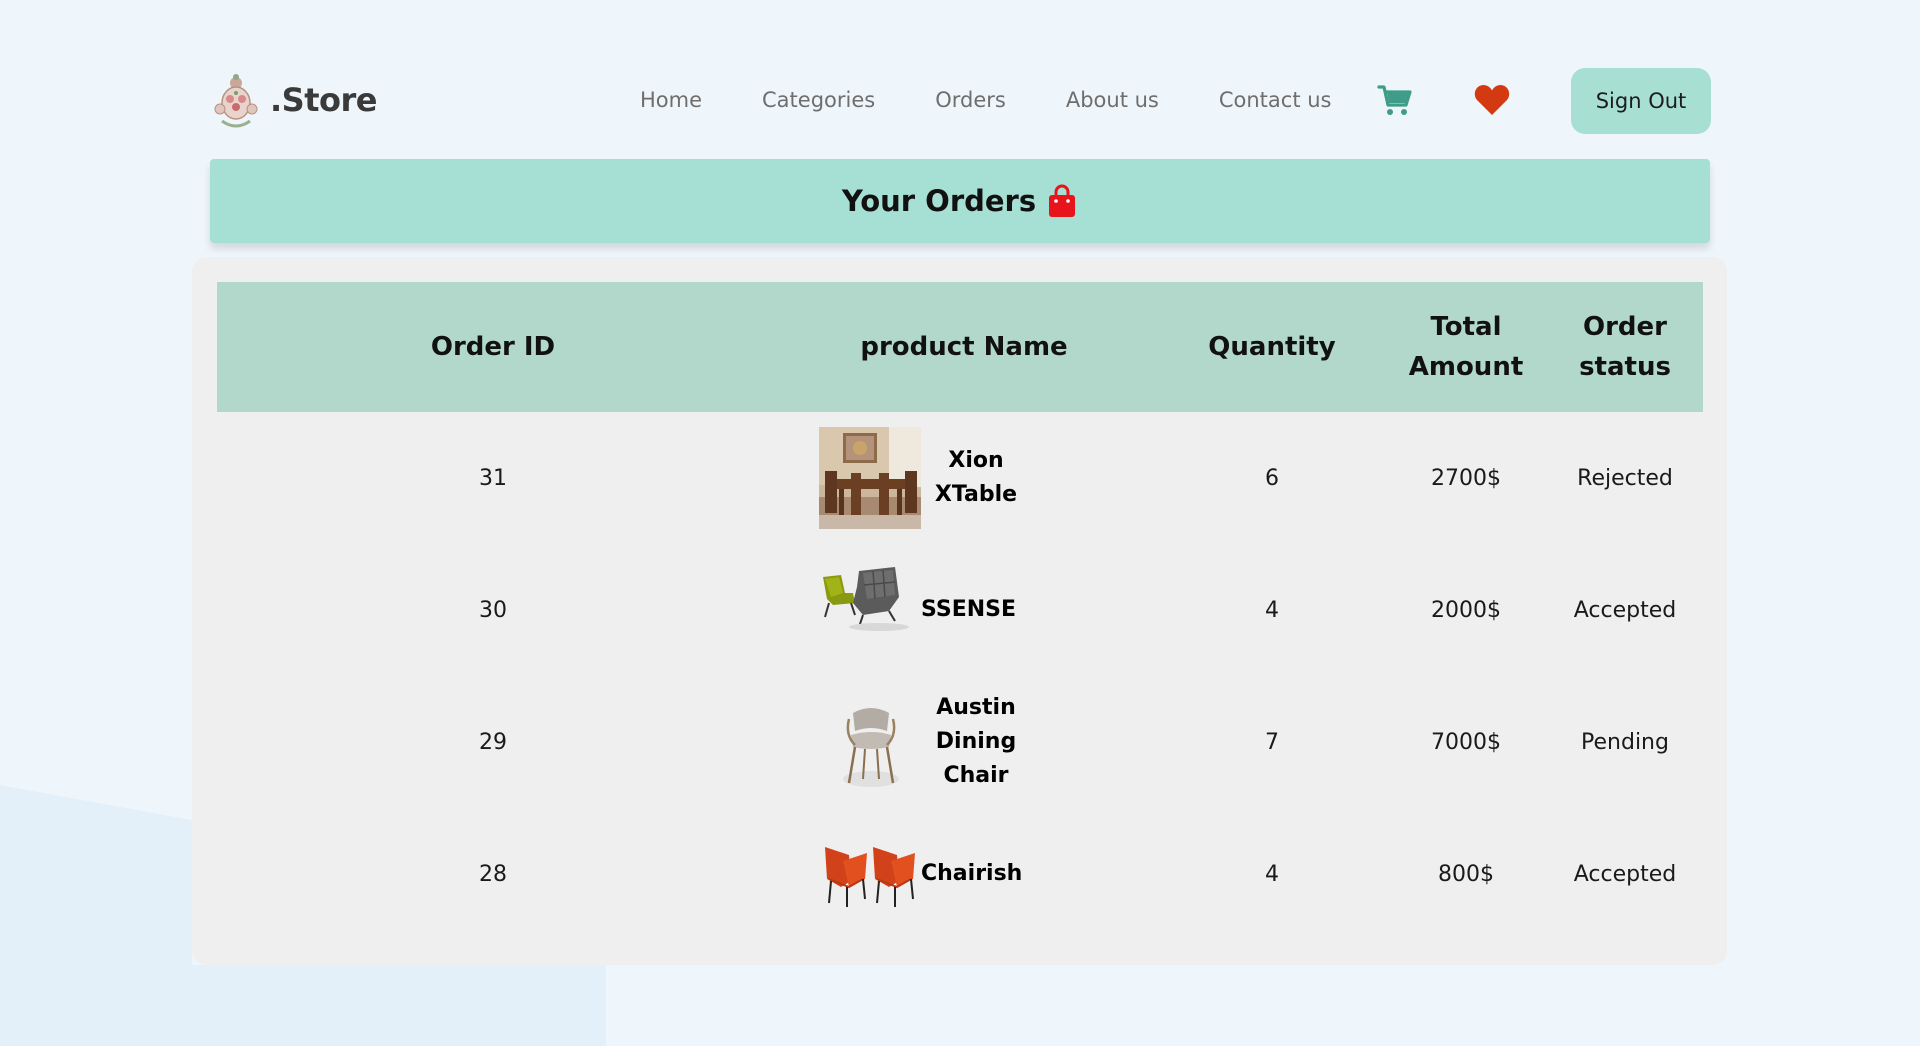 The width and height of the screenshot is (1920, 1046). Describe the element at coordinates (976, 741) in the screenshot. I see `product-name: Austin Dining Chair` at that location.